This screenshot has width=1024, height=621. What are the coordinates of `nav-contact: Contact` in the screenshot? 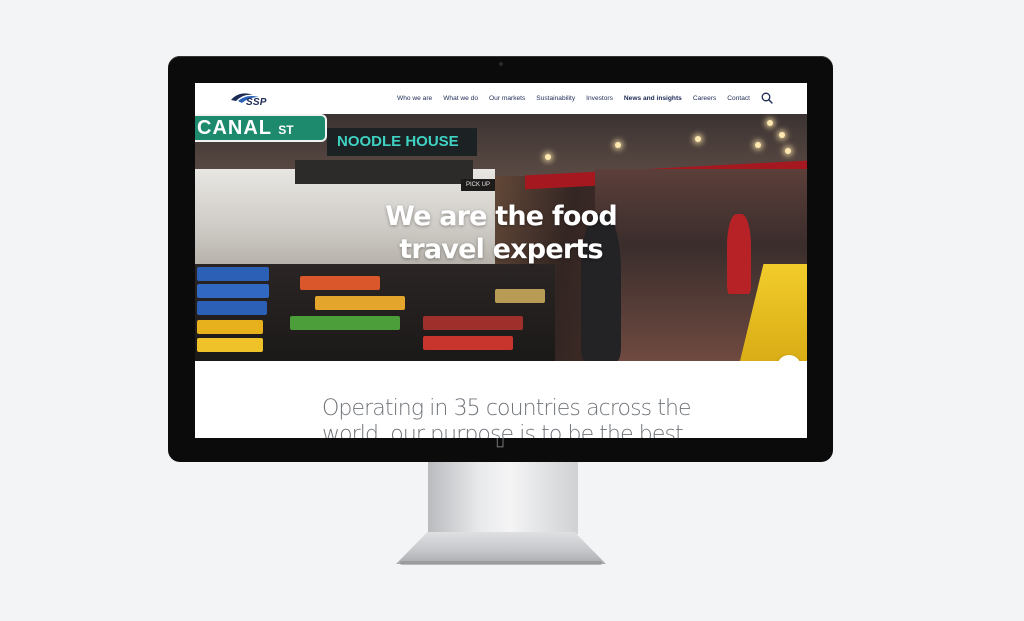 It's located at (738, 98).